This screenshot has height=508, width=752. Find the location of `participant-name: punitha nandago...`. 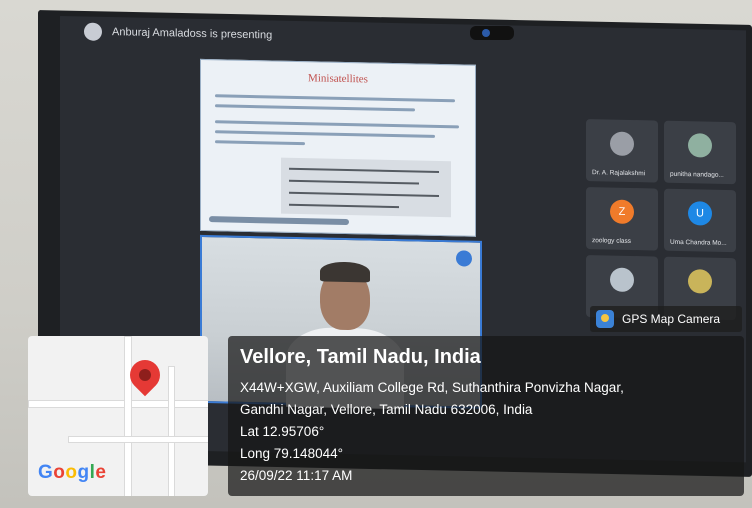

participant-name: punitha nandago... is located at coordinates (697, 174).